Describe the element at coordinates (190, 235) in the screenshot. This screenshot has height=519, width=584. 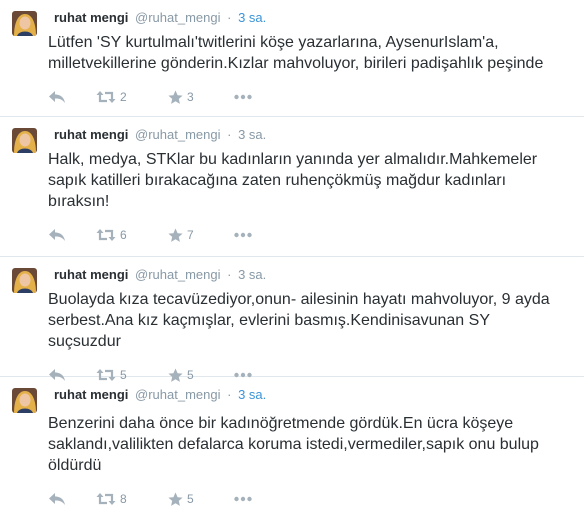
I see `favorite-count: 7` at that location.